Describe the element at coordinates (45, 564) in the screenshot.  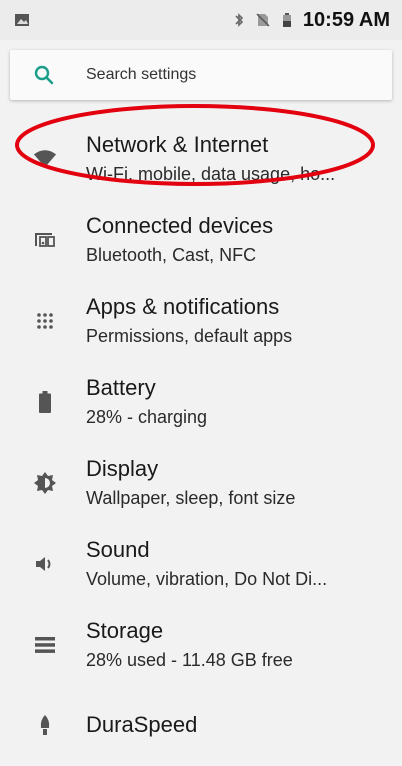
I see `volume-icon` at that location.